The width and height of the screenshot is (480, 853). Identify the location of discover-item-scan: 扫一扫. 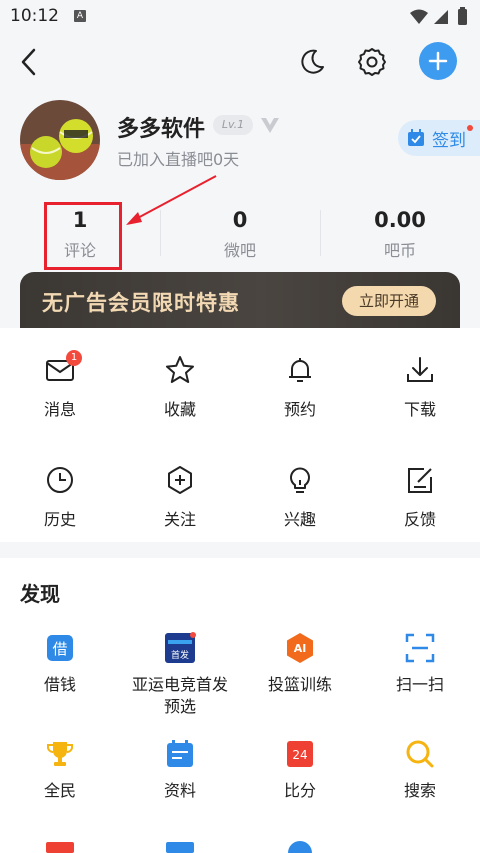
(420, 682).